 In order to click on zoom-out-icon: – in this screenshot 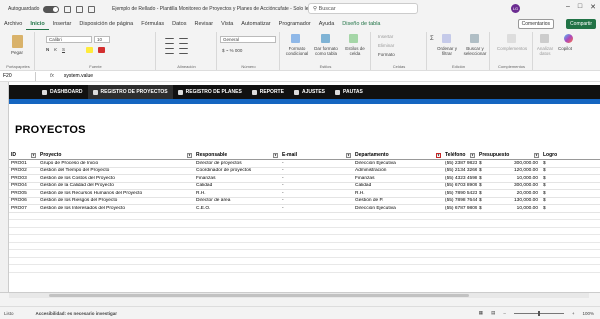, I will do `click(504, 313)`.